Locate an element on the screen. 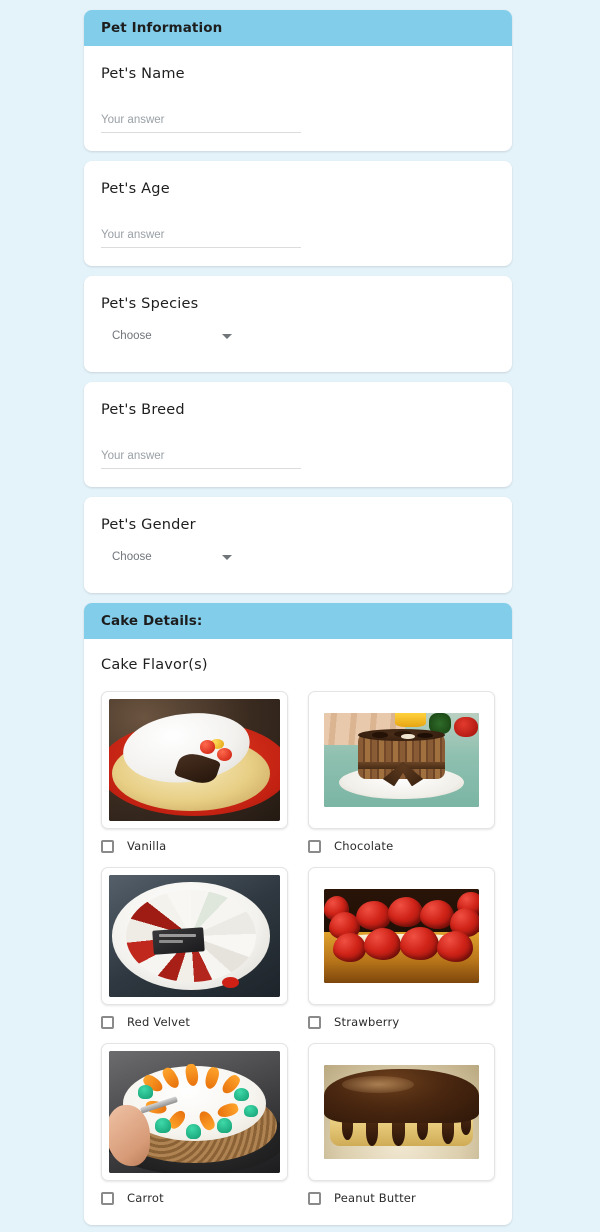  question-pets-breed: Pet's Breed Your answer is located at coordinates (298, 434).